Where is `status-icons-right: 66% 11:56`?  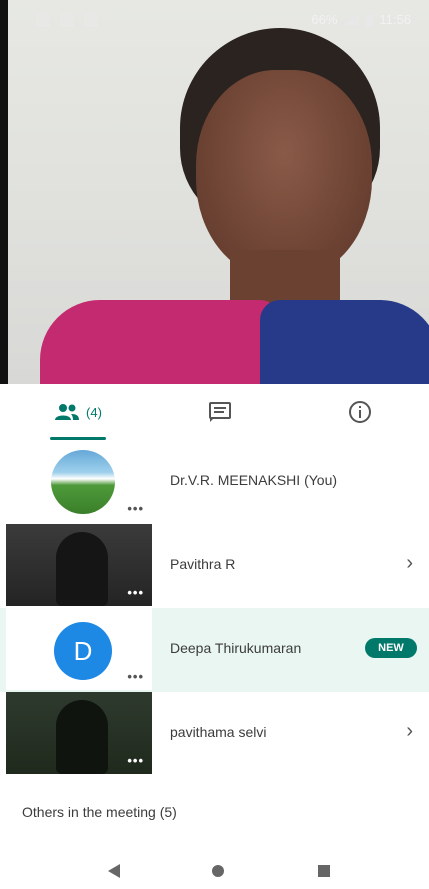
status-icons-right: 66% 11:56 is located at coordinates (361, 19).